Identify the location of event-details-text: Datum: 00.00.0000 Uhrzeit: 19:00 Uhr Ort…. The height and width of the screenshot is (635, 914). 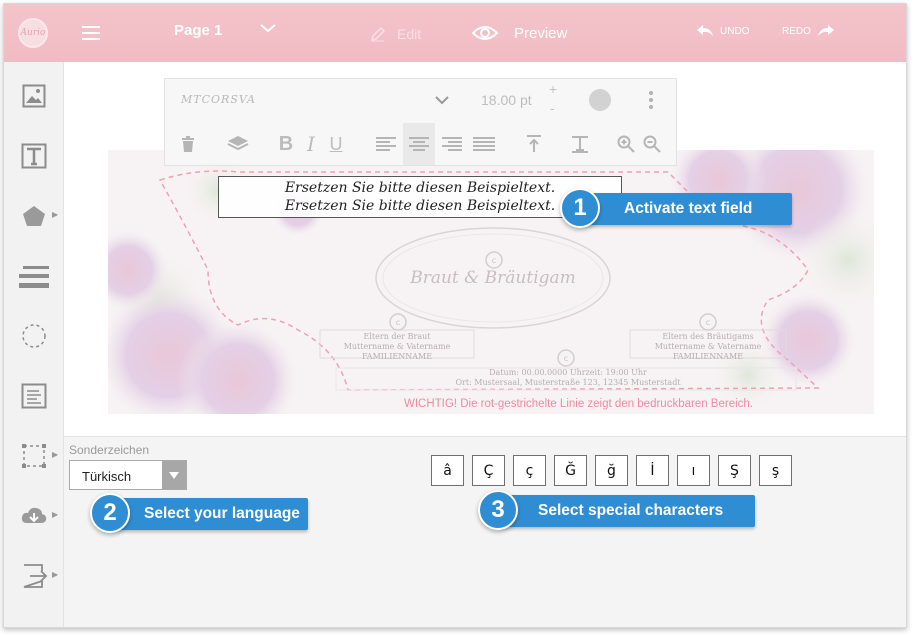
(568, 378).